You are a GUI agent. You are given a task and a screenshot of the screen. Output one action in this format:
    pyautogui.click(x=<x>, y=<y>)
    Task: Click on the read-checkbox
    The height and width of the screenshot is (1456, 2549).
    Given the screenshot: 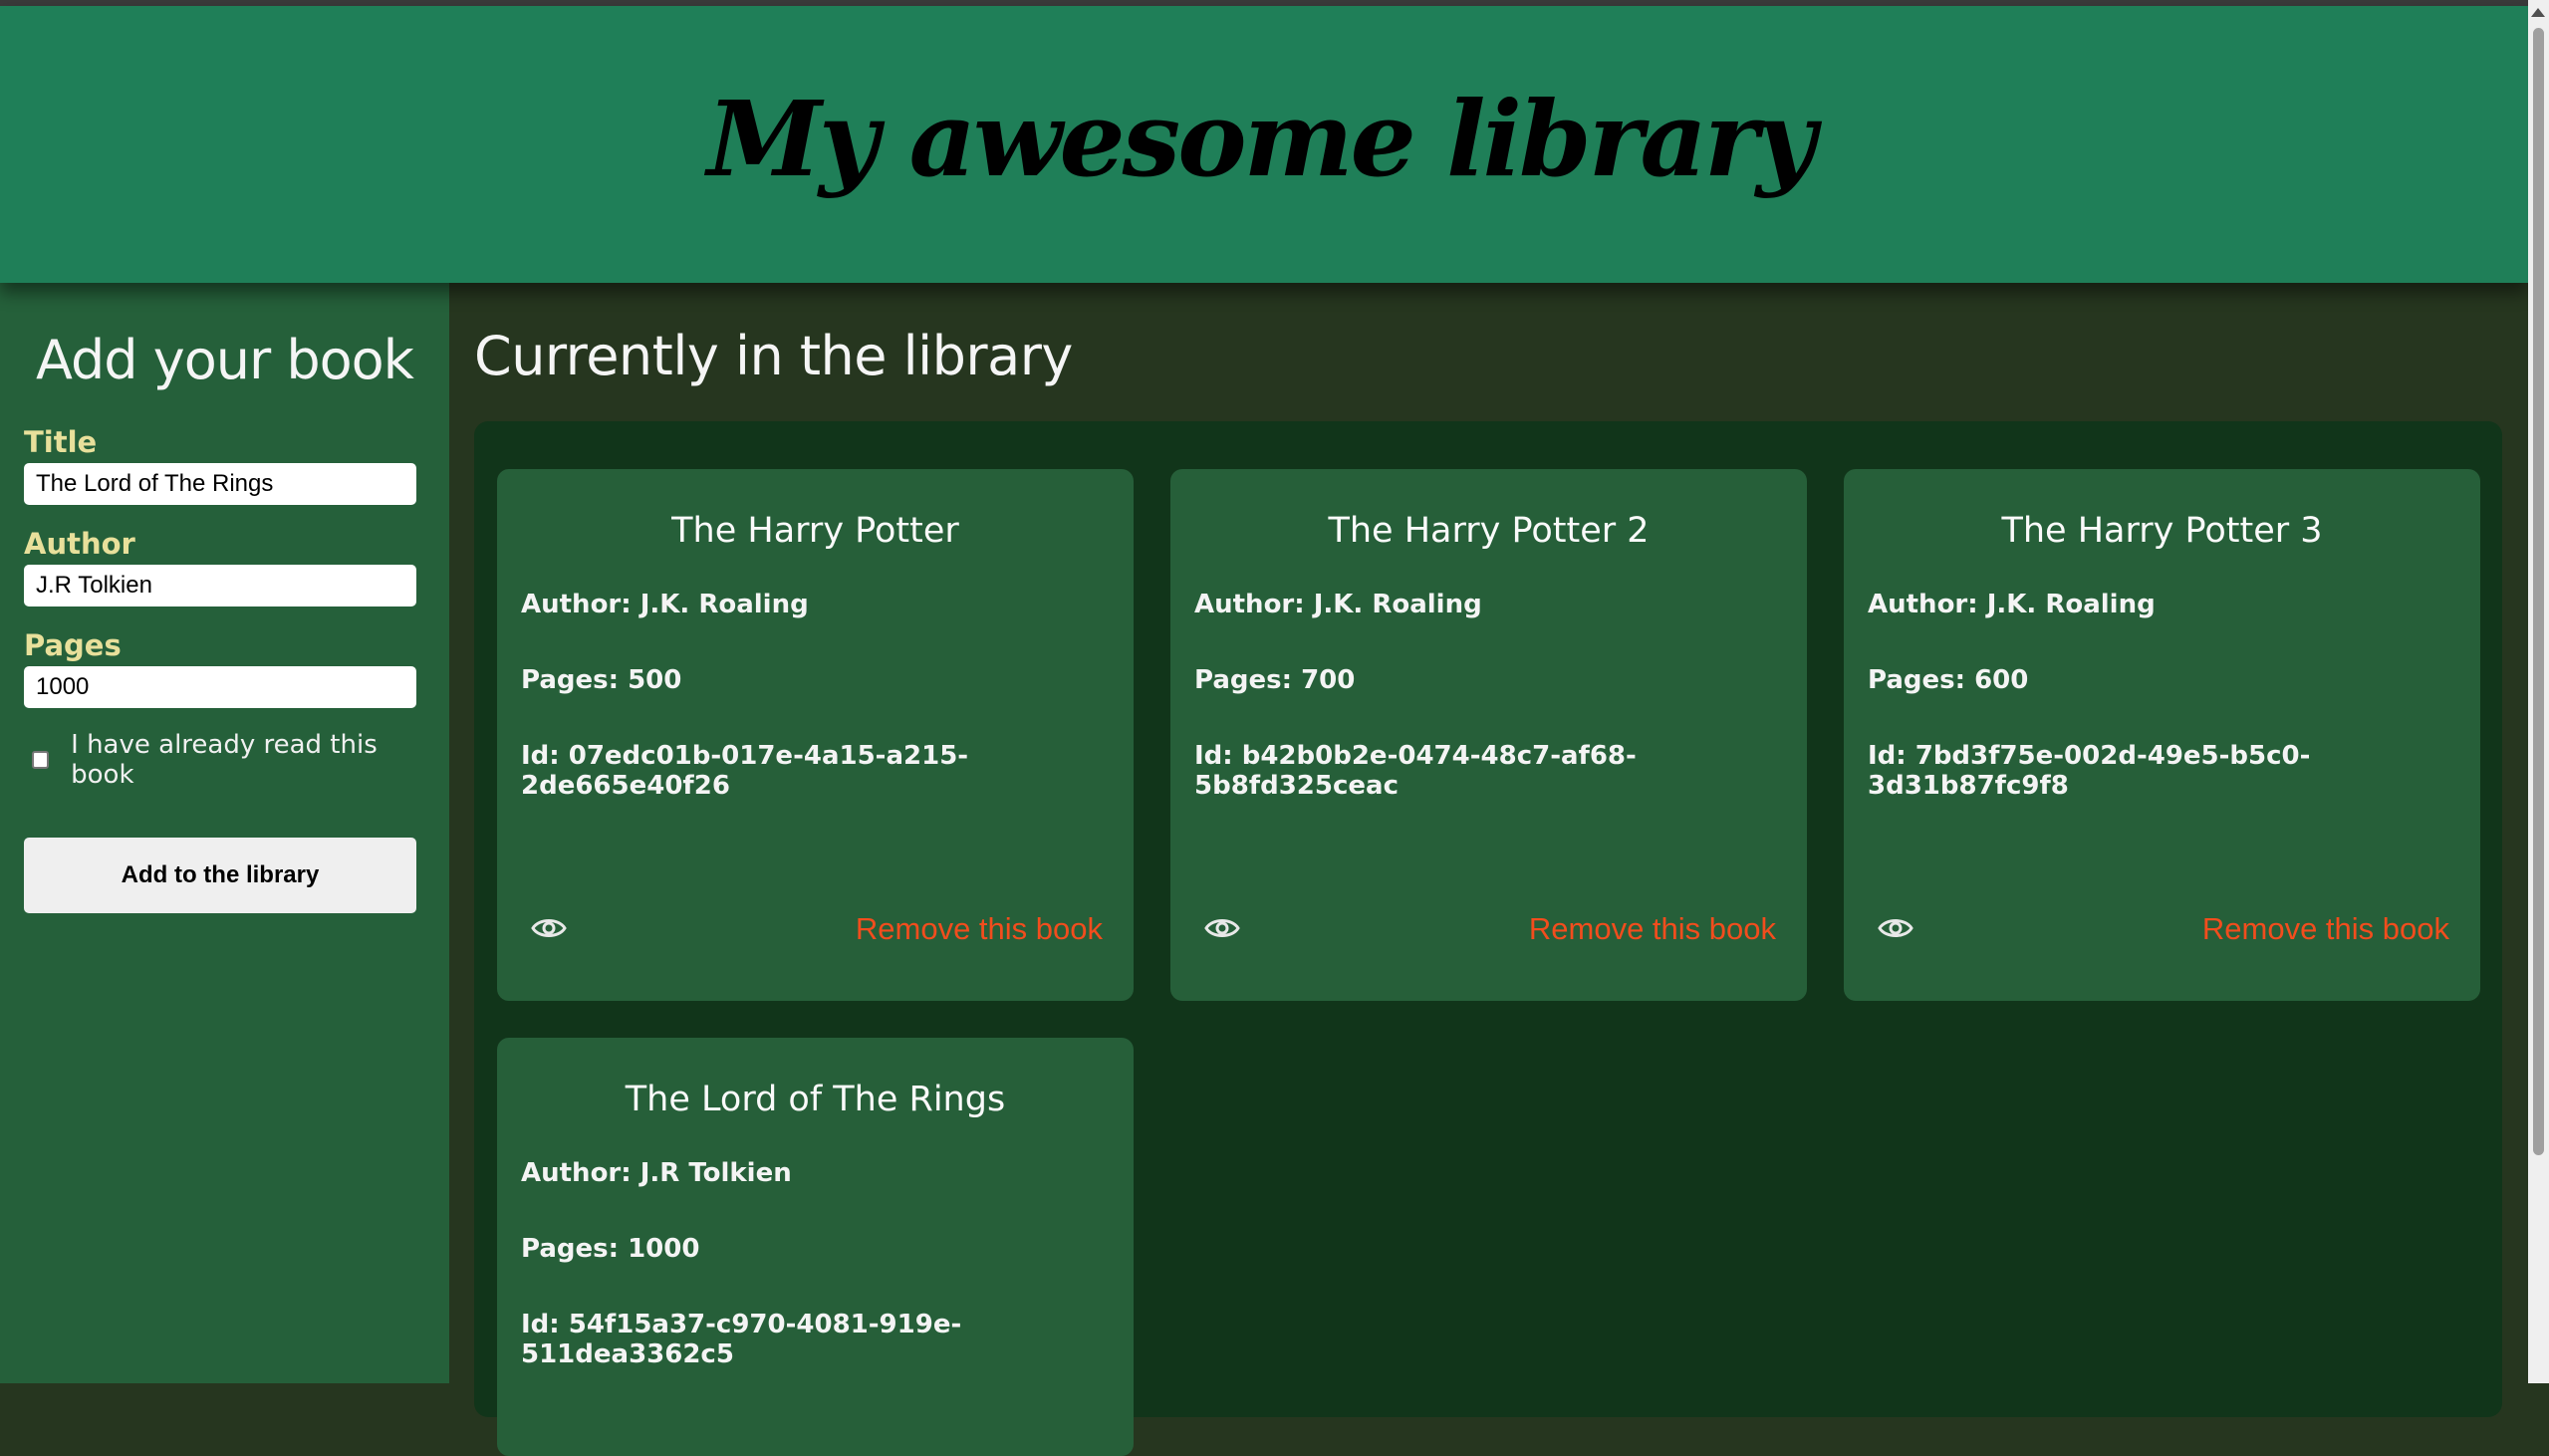 What is the action you would take?
    pyautogui.click(x=41, y=760)
    